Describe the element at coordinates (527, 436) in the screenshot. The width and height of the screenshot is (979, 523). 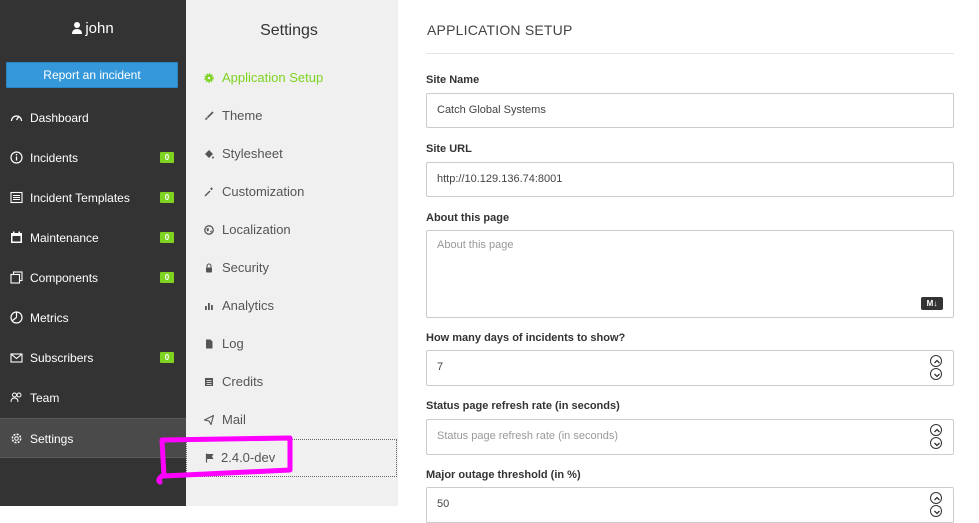
I see `refresh-rate-placeholder: Status page refresh rate (in seconds)` at that location.